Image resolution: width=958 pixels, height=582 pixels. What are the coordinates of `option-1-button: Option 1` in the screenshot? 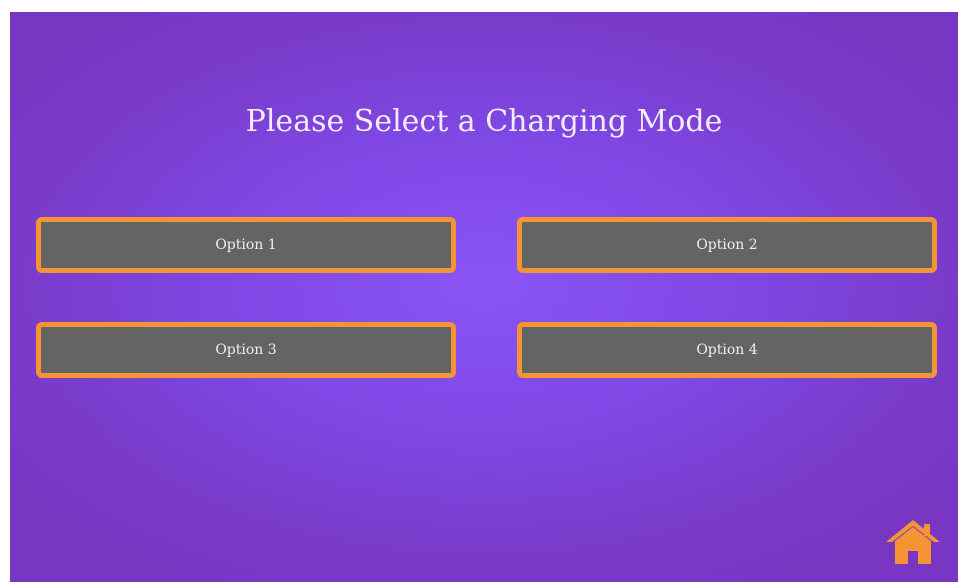 It's located at (246, 245).